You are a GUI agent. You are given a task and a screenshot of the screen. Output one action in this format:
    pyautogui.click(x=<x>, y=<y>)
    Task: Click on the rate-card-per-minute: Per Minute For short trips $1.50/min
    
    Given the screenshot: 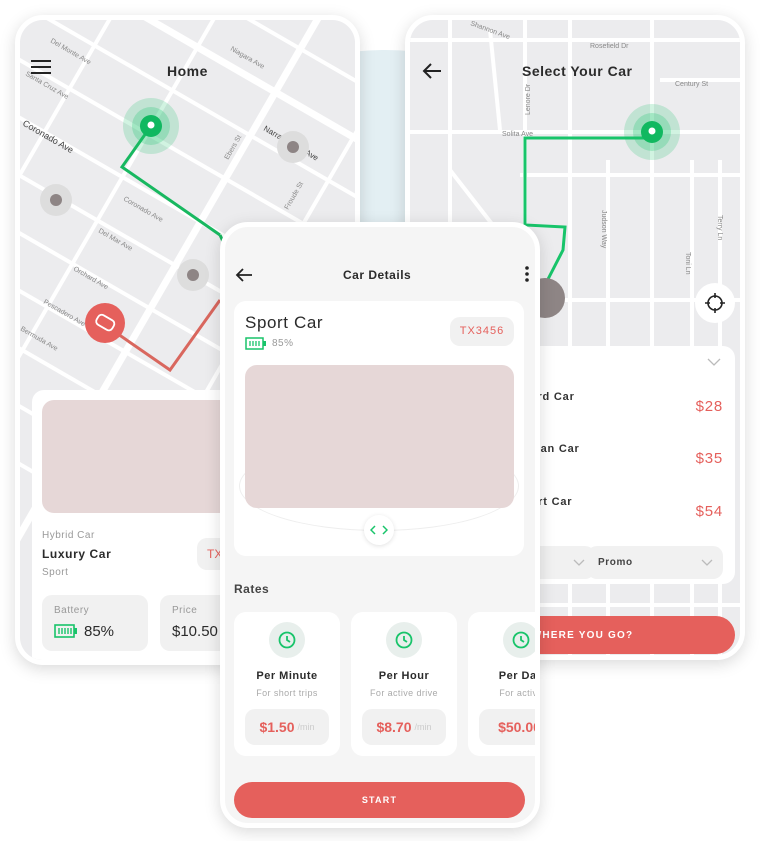 What is the action you would take?
    pyautogui.click(x=287, y=684)
    